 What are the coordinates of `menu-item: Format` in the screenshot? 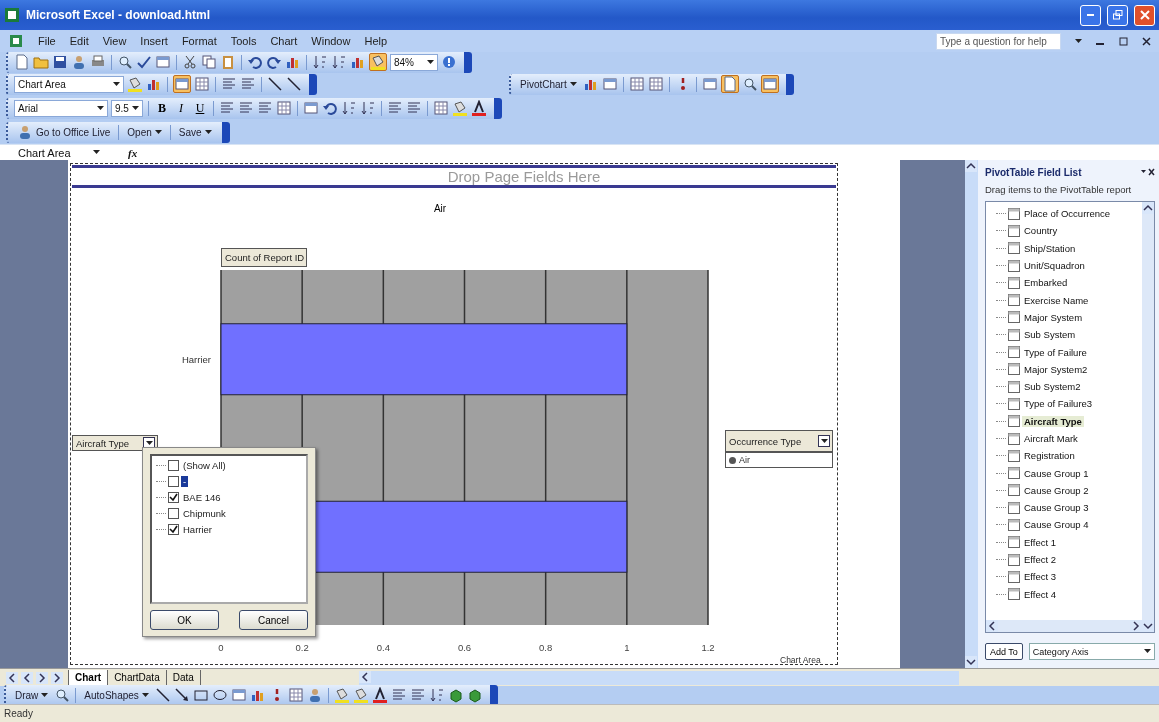 It's located at (199, 41).